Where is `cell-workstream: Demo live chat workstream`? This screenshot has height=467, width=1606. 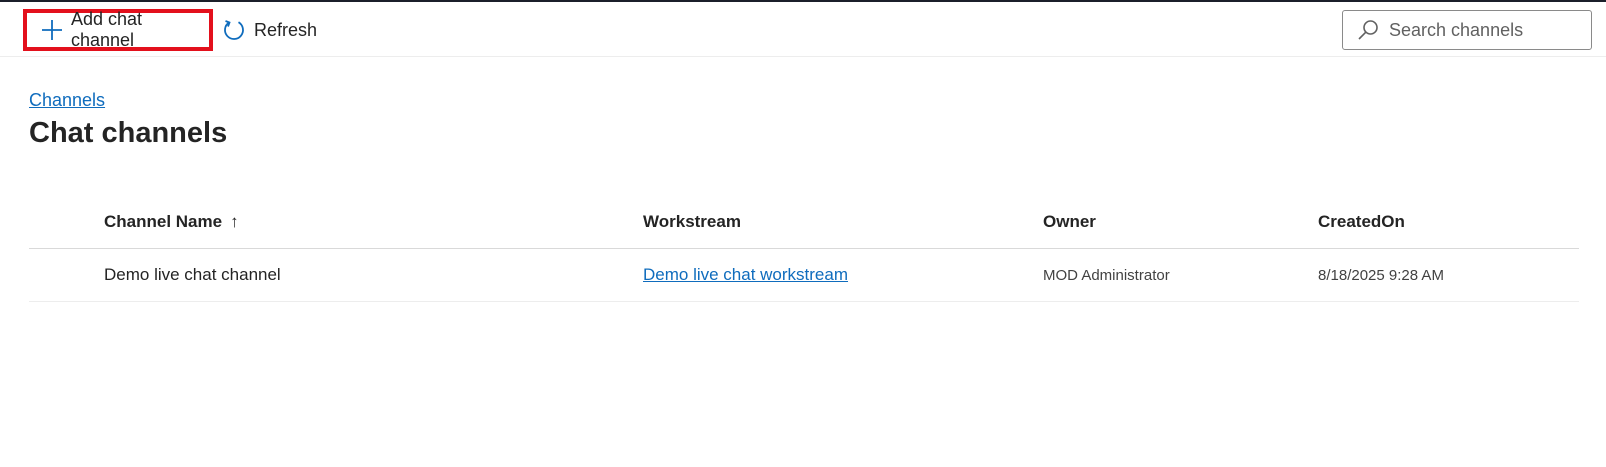
cell-workstream: Demo live chat workstream is located at coordinates (745, 275).